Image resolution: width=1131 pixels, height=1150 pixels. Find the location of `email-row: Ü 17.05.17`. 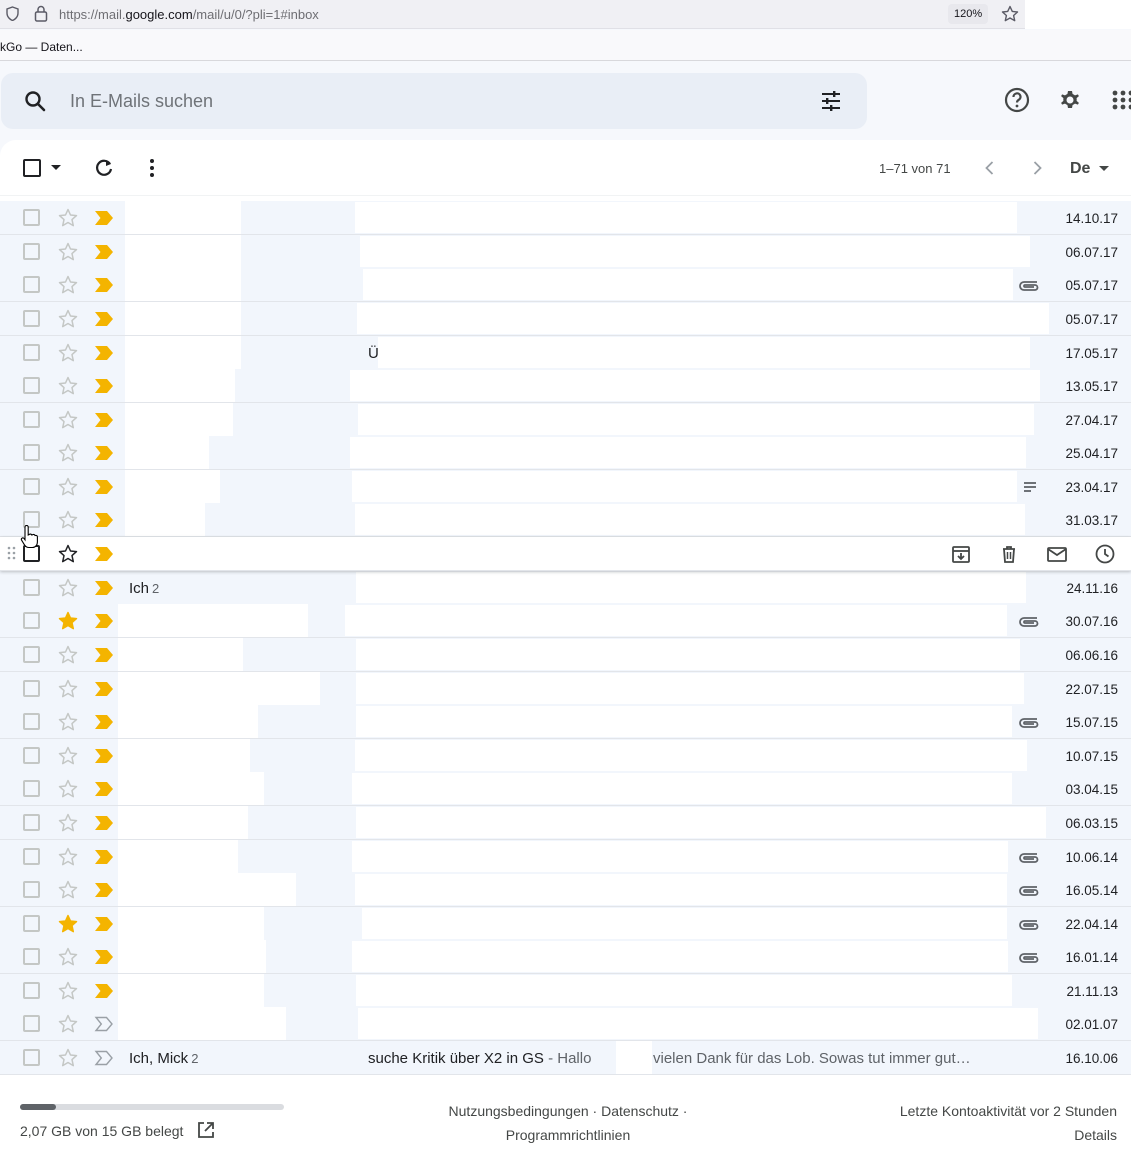

email-row: Ü 17.05.17 is located at coordinates (565, 353).